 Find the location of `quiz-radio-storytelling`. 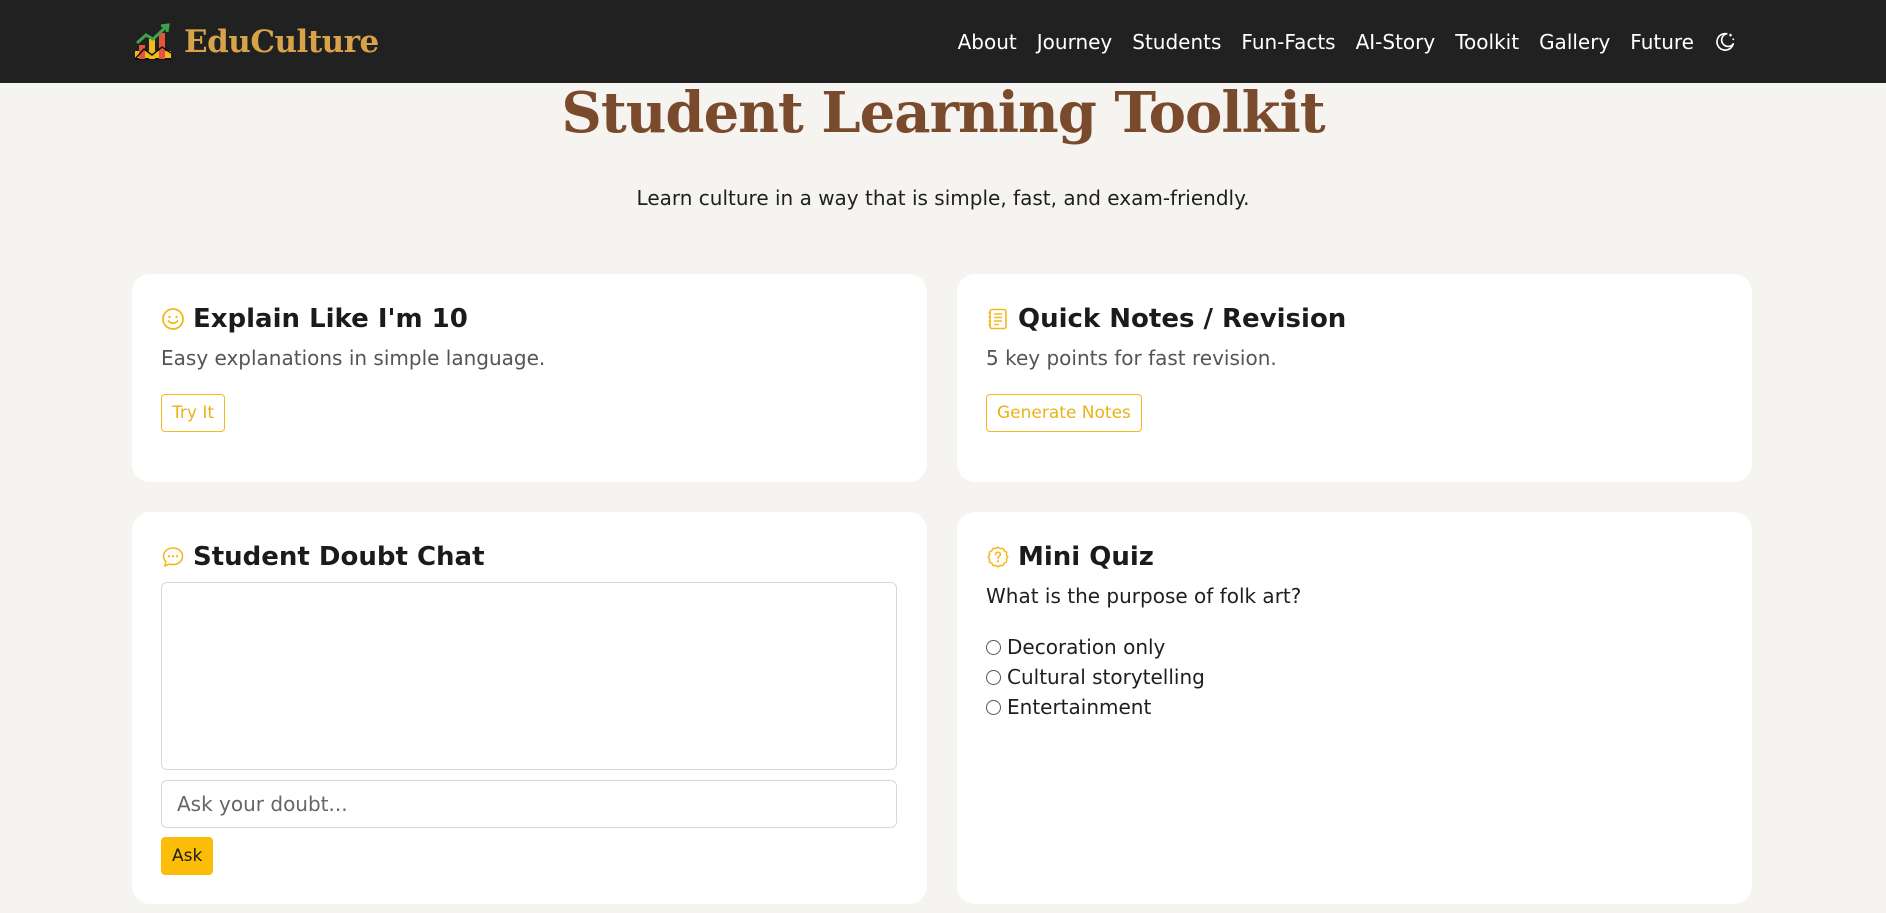

quiz-radio-storytelling is located at coordinates (993, 677).